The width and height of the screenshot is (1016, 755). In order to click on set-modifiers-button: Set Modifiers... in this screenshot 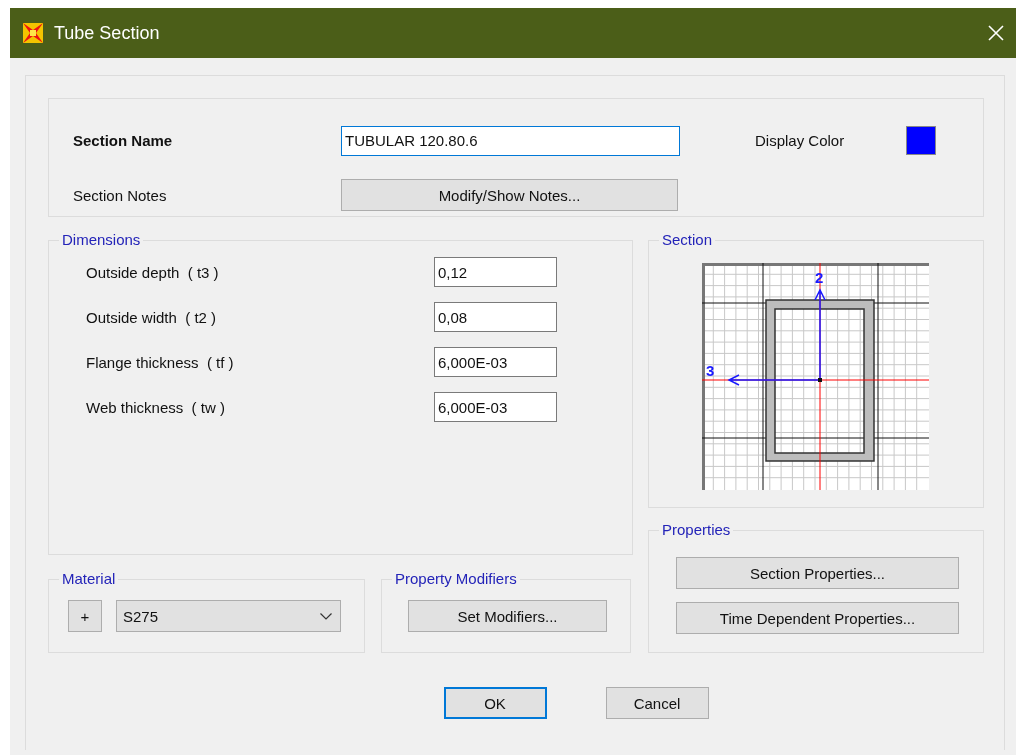, I will do `click(507, 616)`.